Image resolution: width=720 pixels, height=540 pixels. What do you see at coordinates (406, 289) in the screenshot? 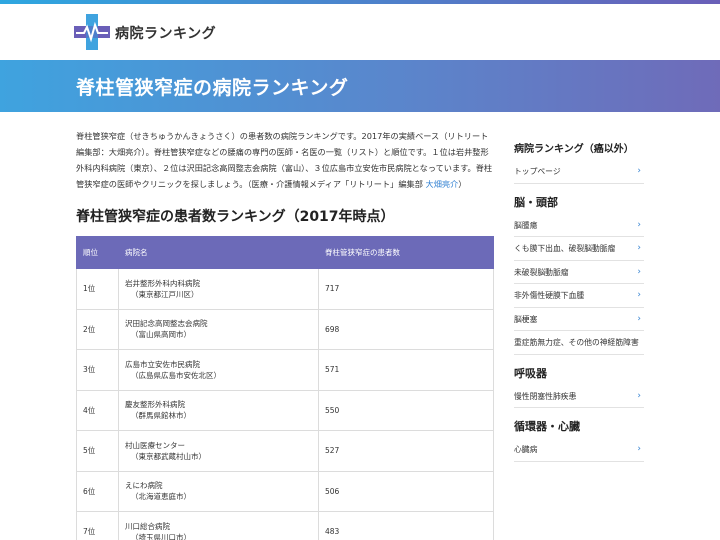
I see `count-cell: 717` at bounding box center [406, 289].